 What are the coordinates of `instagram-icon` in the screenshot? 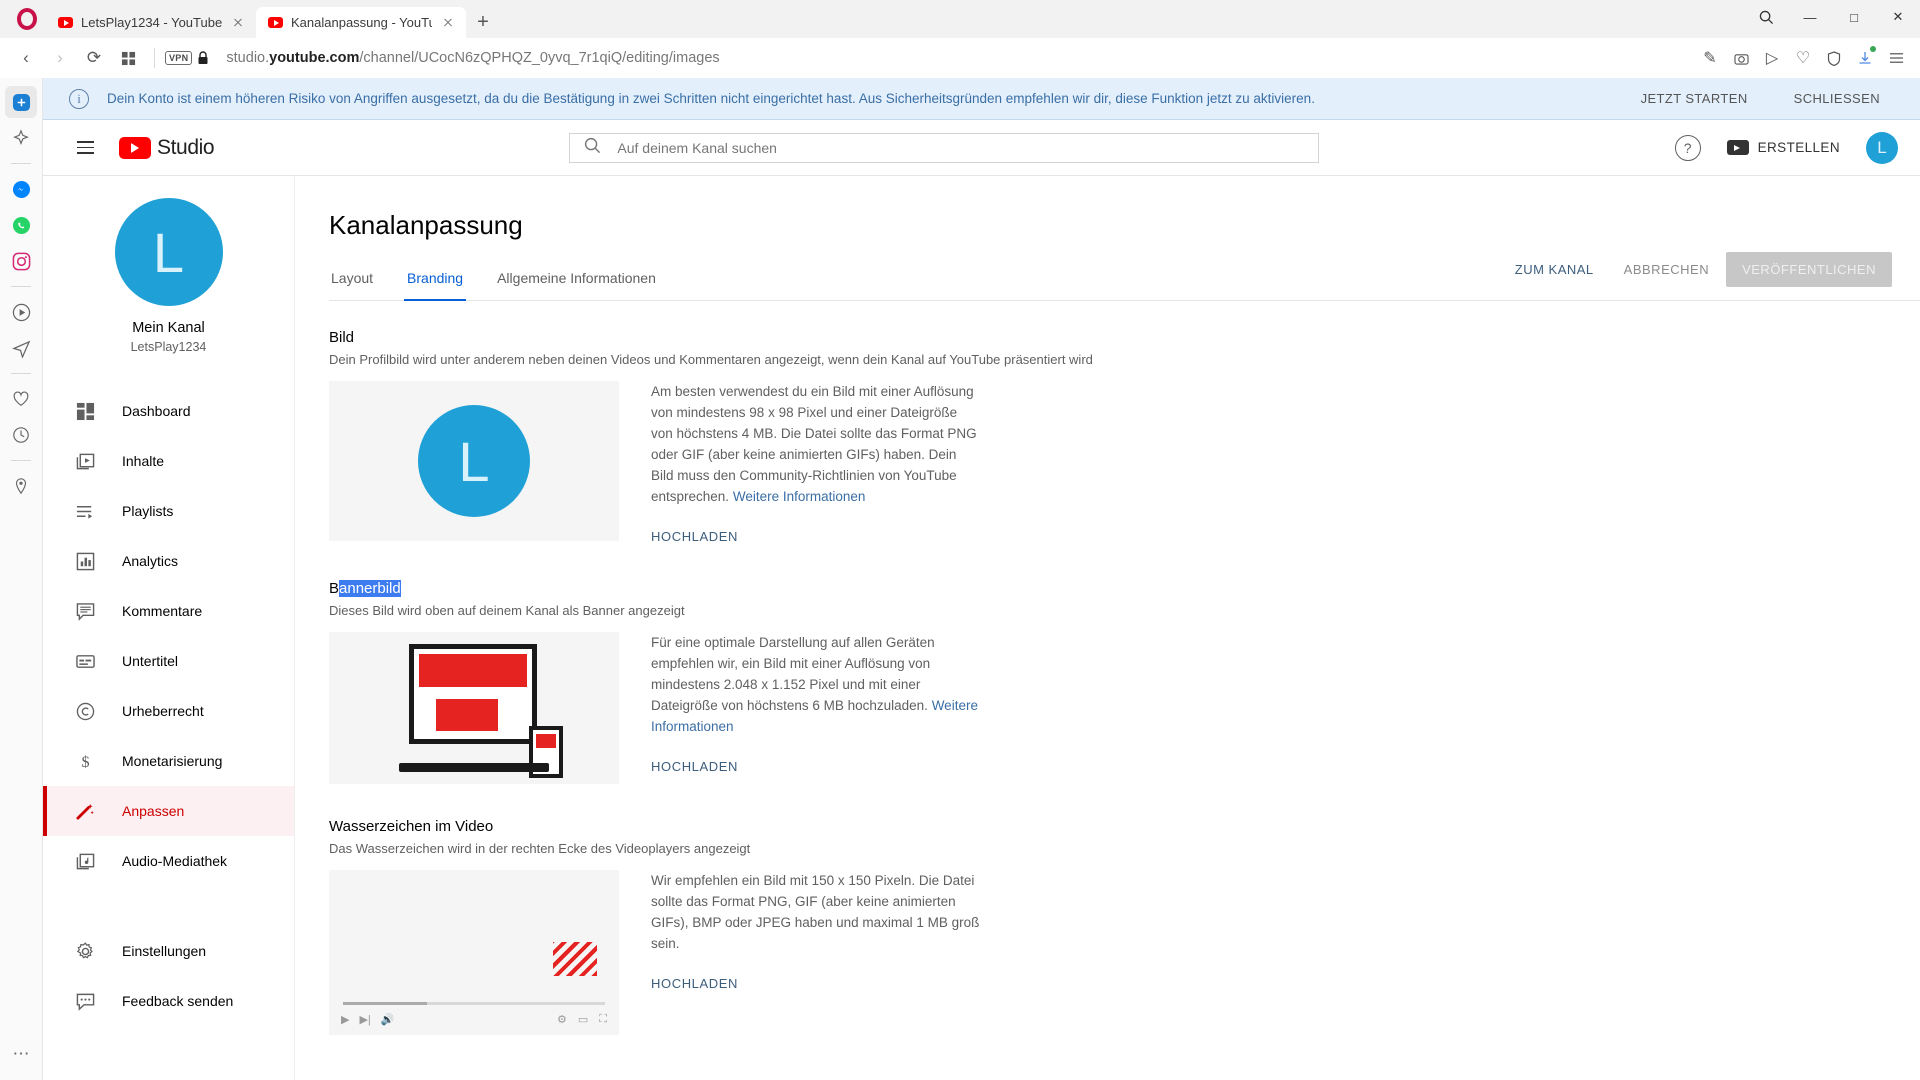 It's located at (21, 261).